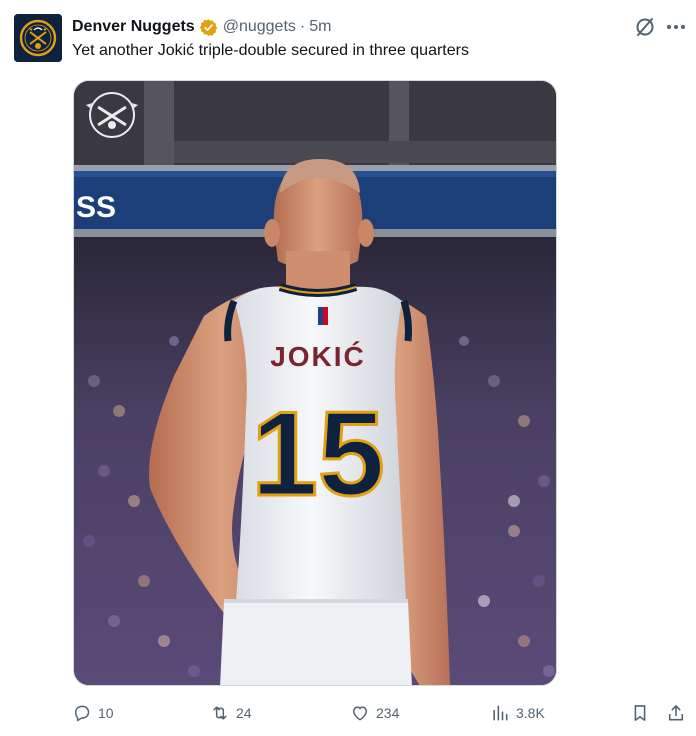  Describe the element at coordinates (259, 27) in the screenshot. I see `author-handle: @nuggets` at that location.